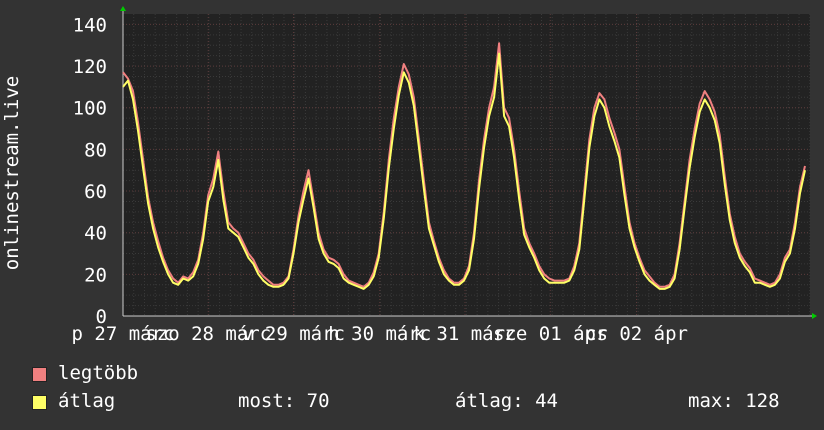  What do you see at coordinates (87, 401) in the screenshot?
I see `legend-label-avg: átlag` at bounding box center [87, 401].